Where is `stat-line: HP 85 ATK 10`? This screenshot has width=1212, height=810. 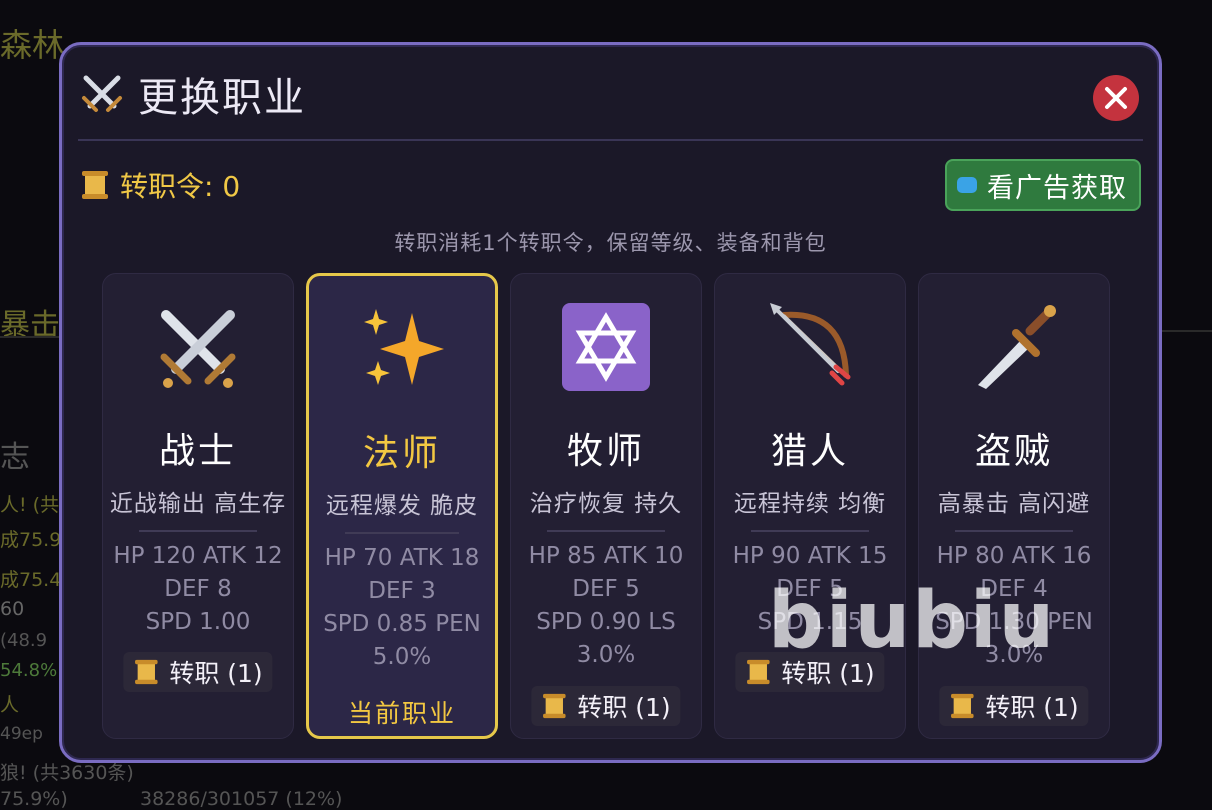 stat-line: HP 85 ATK 10 is located at coordinates (606, 556).